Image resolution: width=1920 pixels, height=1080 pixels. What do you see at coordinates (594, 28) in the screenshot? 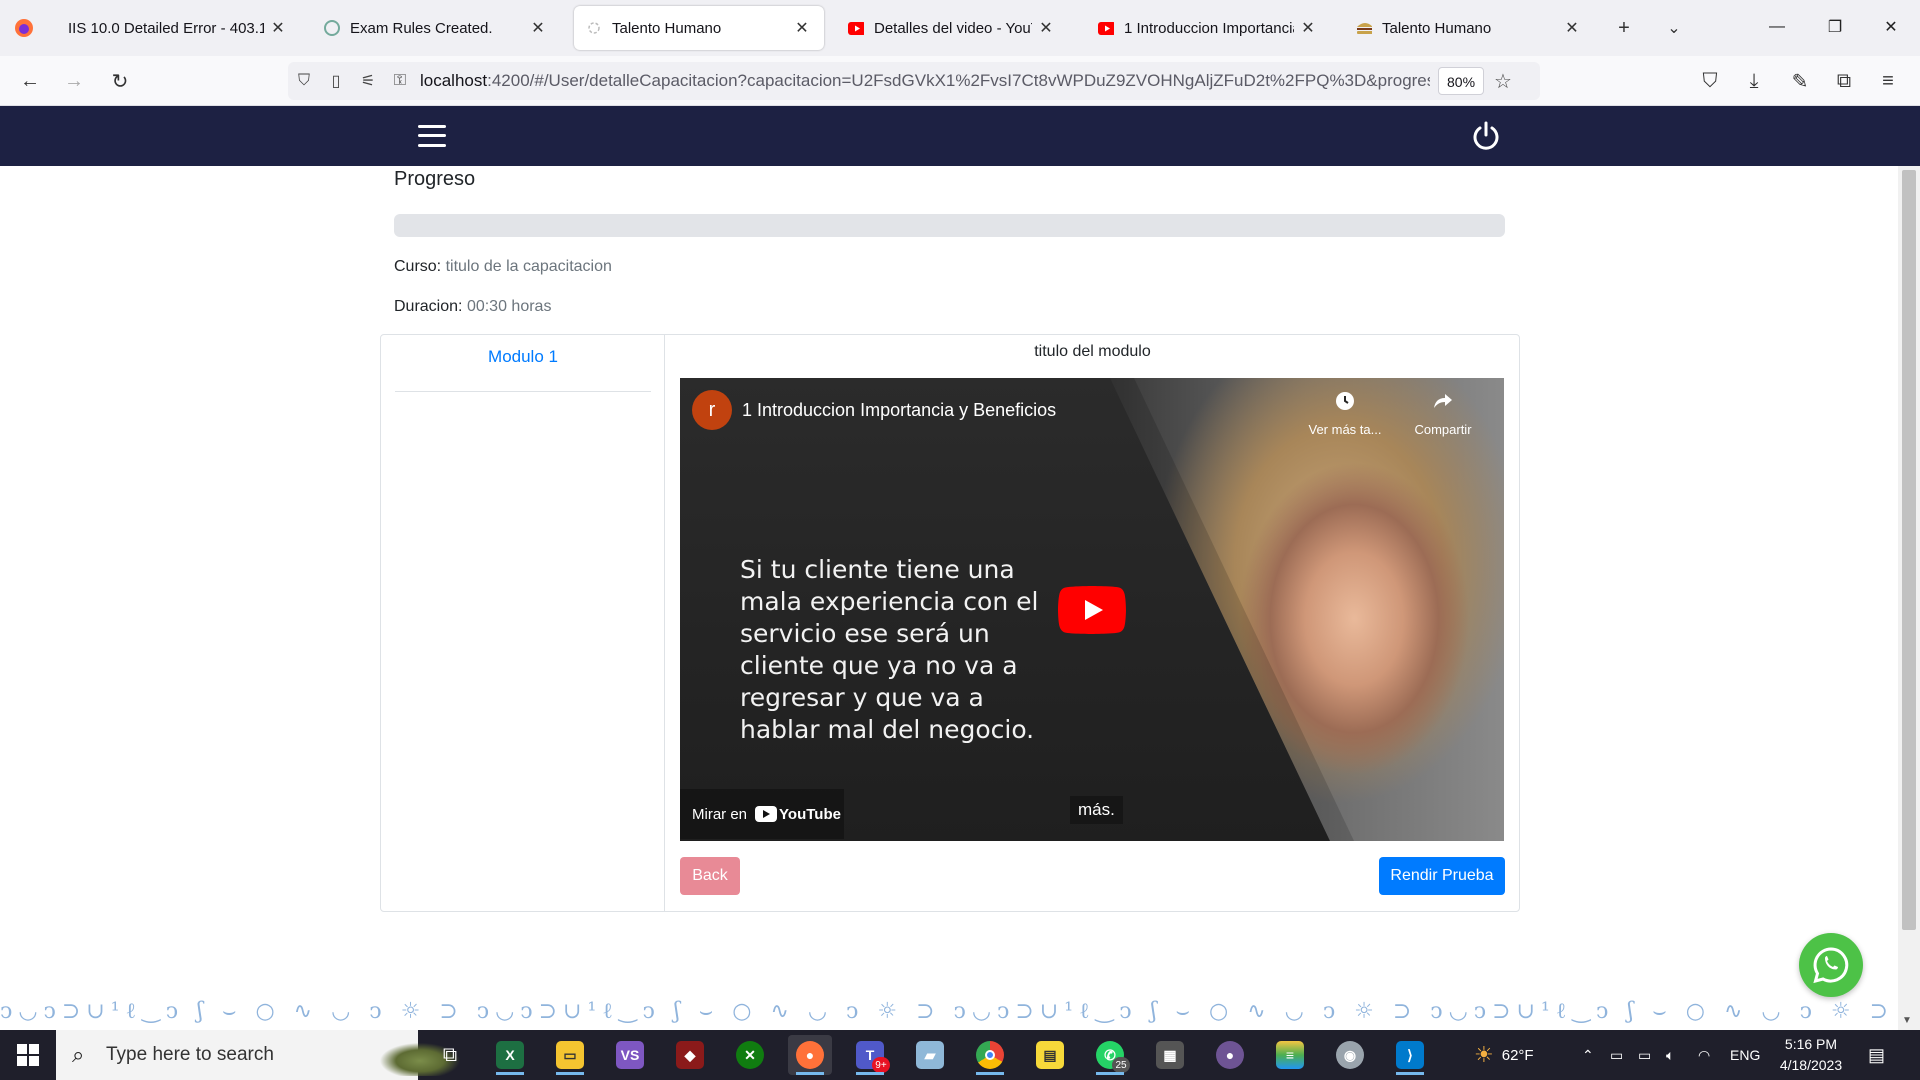
I see `loading-icon` at bounding box center [594, 28].